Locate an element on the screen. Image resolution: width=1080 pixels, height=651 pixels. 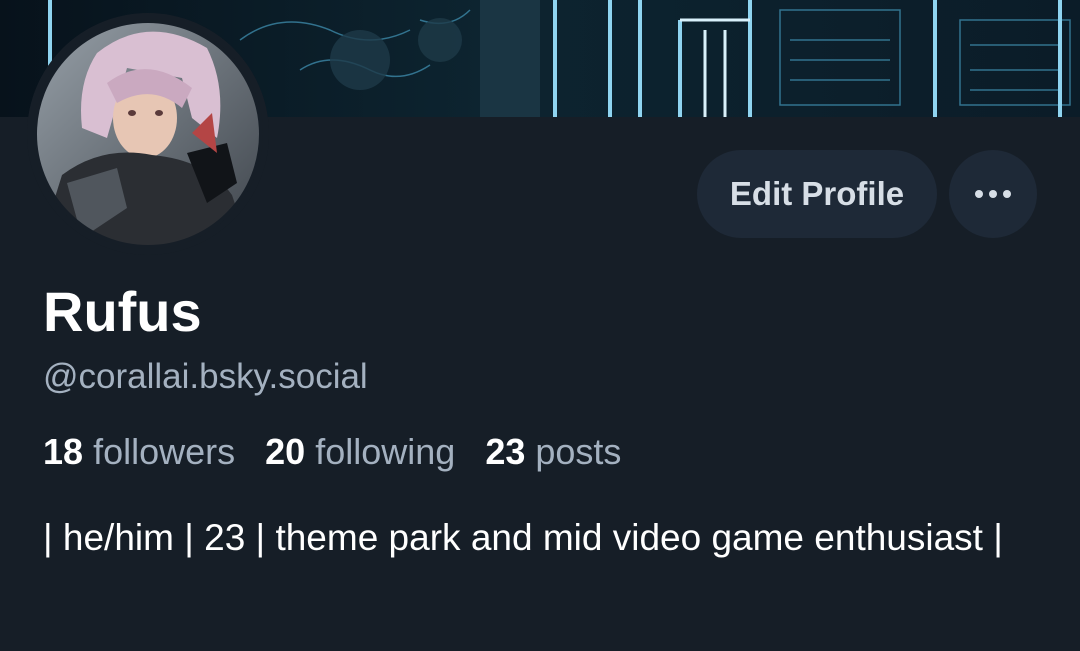
followers-link: 18 followers is located at coordinates (139, 452).